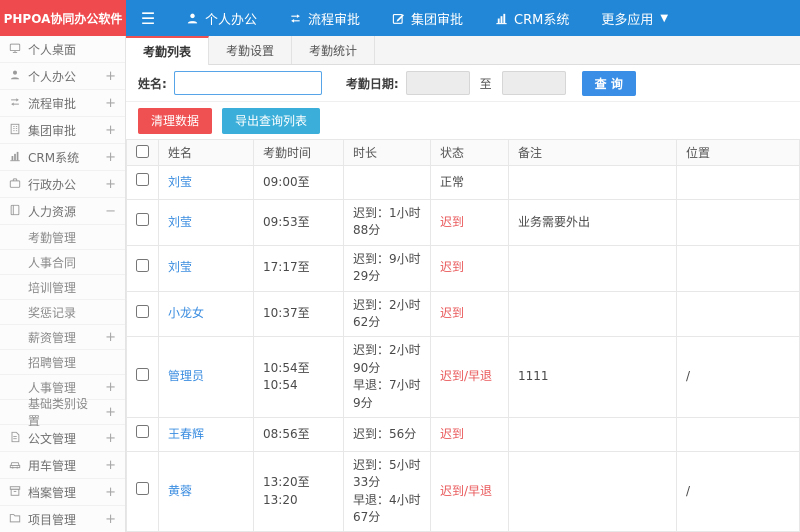 This screenshot has width=800, height=532. What do you see at coordinates (62, 184) in the screenshot?
I see `sidebar-item-admin-office: 行政办公 +` at bounding box center [62, 184].